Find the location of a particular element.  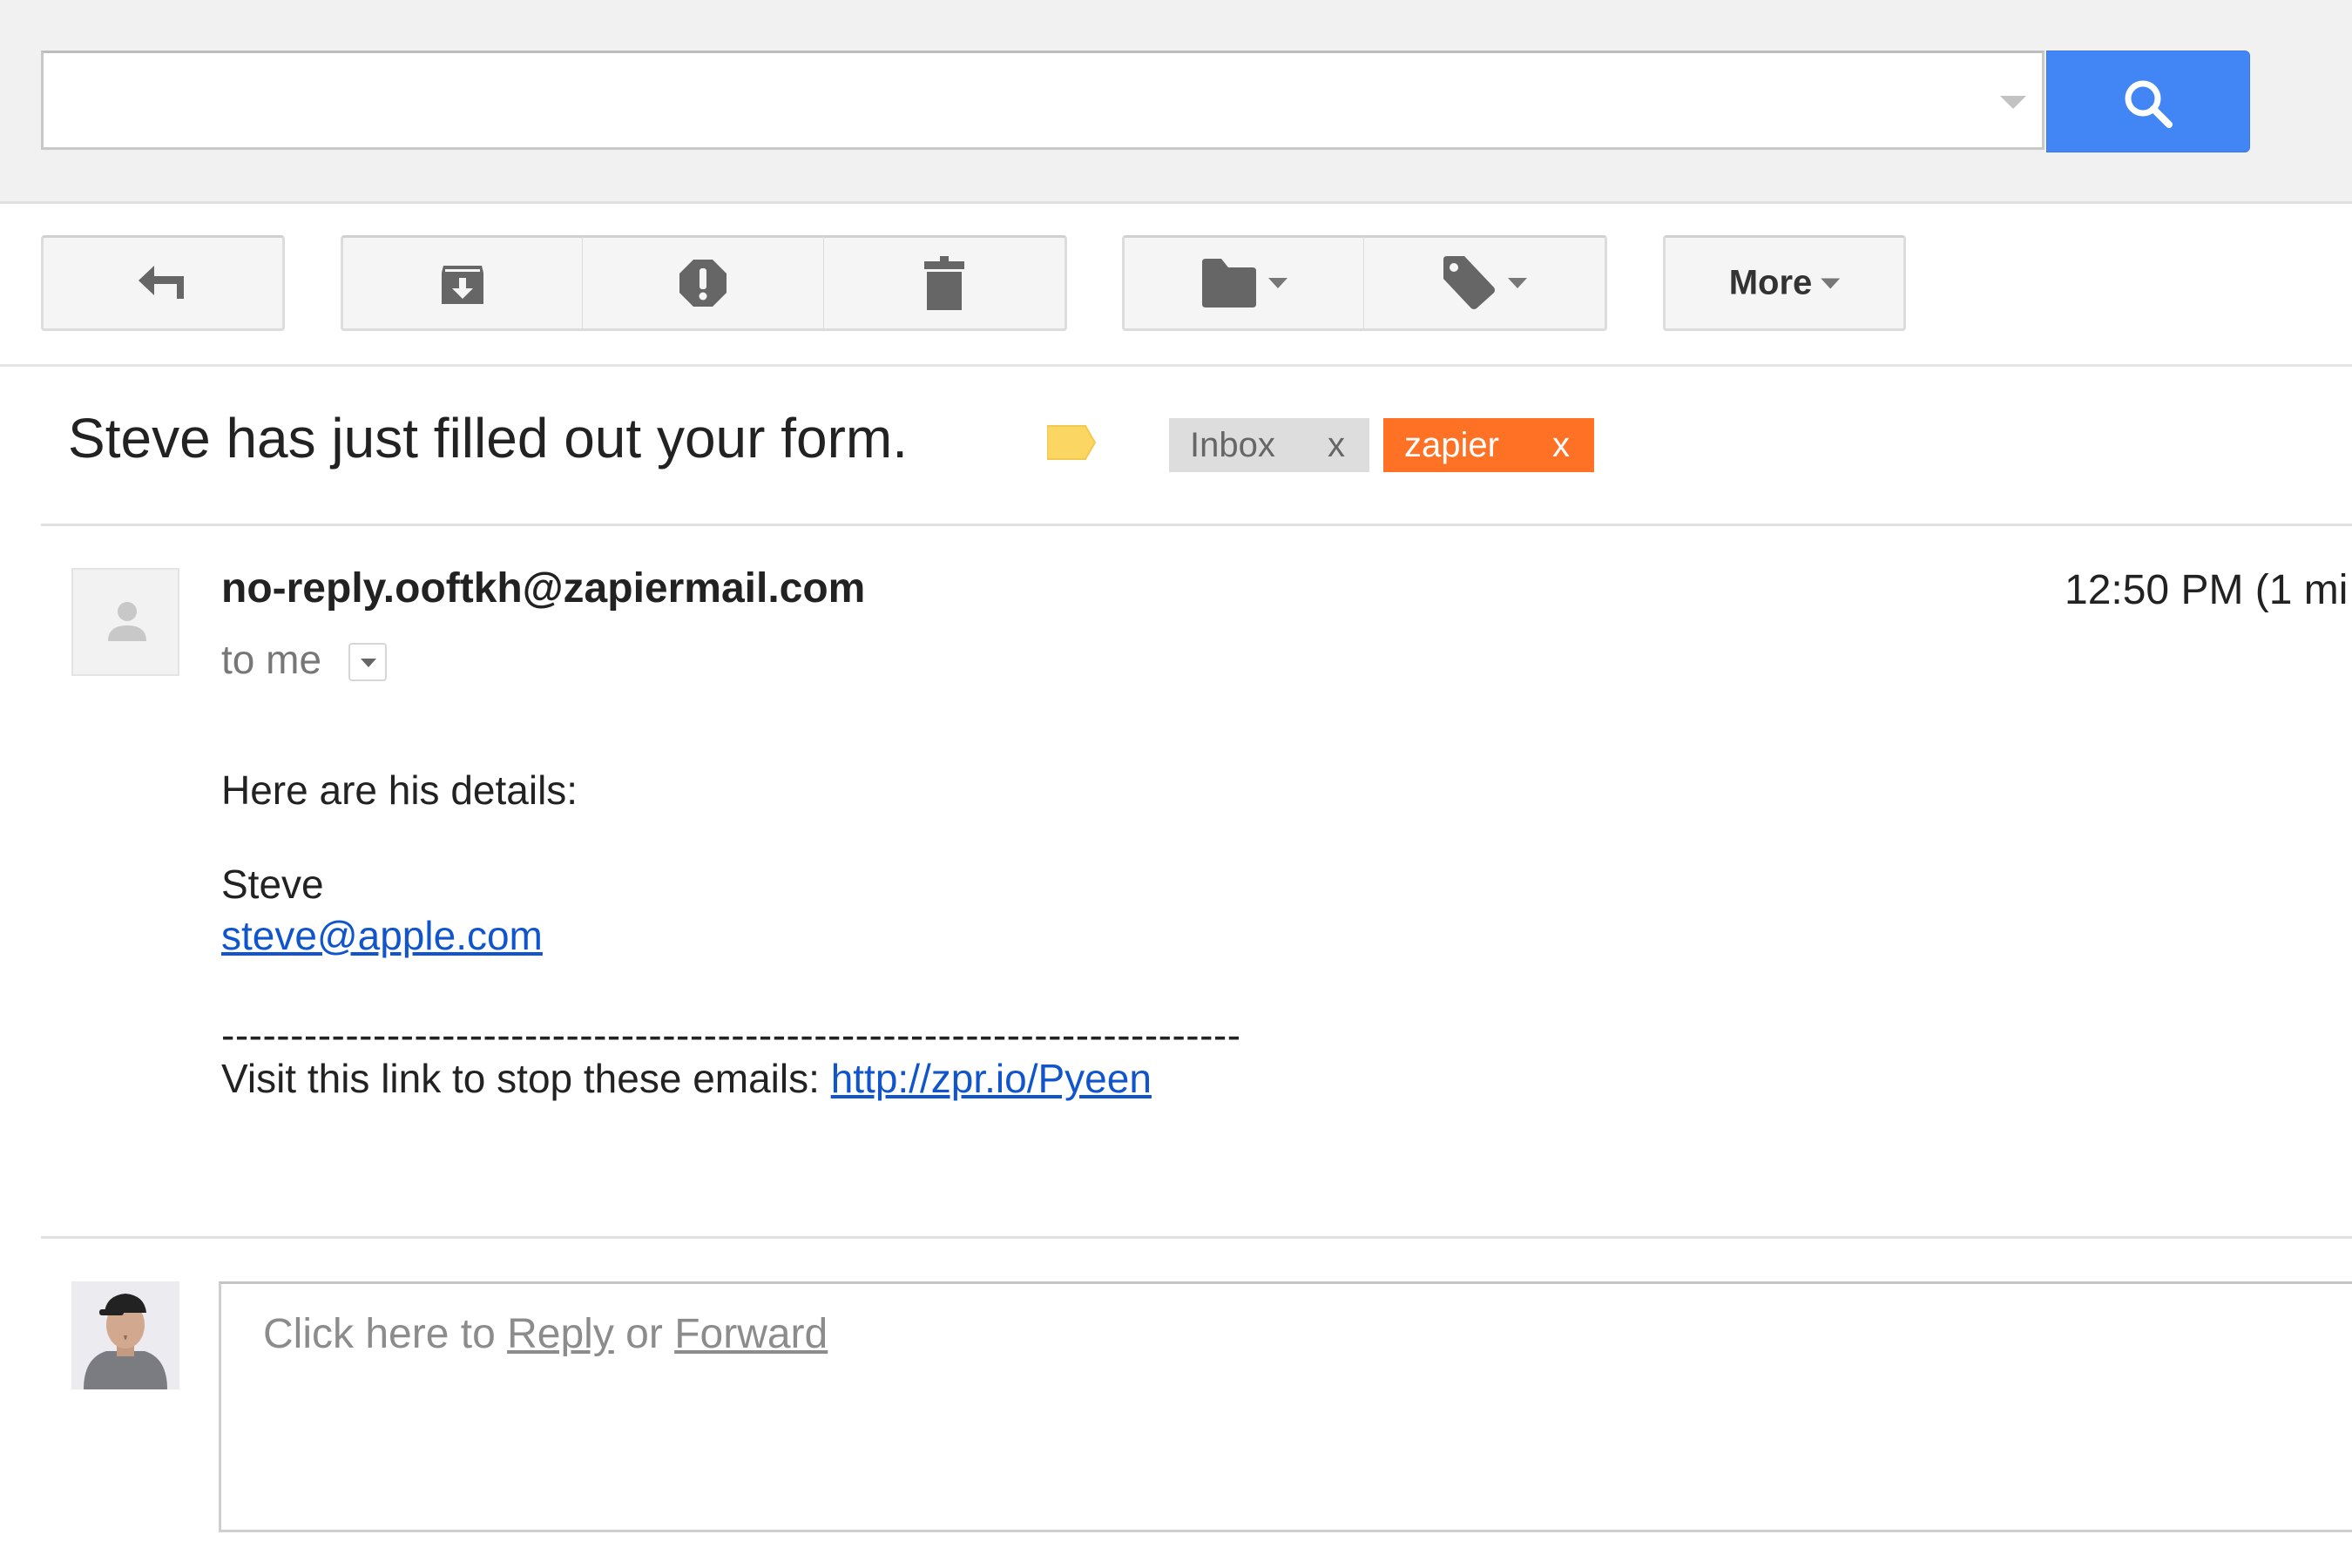

email-link: steve@apple.com is located at coordinates (382, 935).